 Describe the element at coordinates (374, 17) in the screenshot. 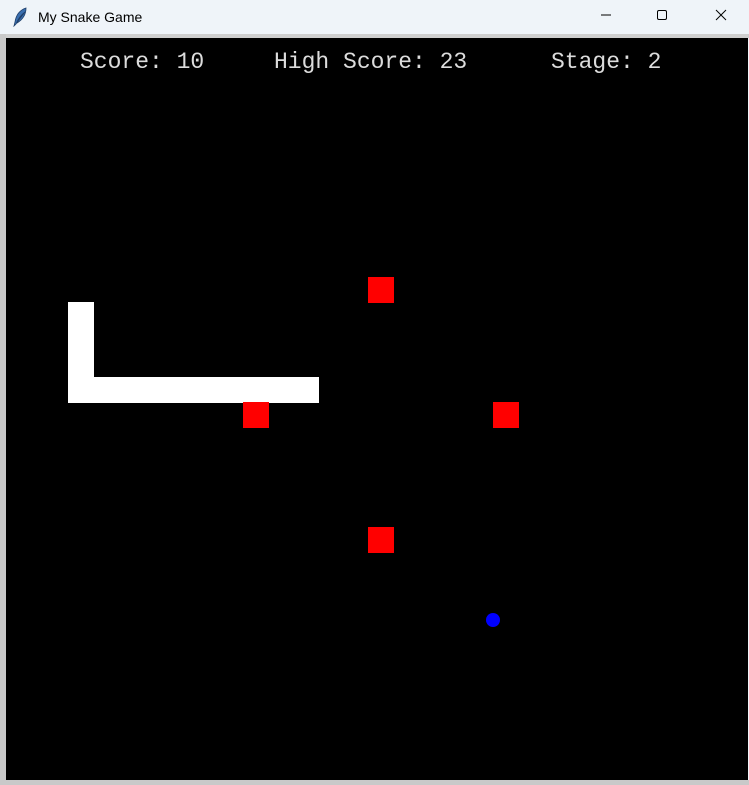

I see `title-bar: My Snake Game` at that location.